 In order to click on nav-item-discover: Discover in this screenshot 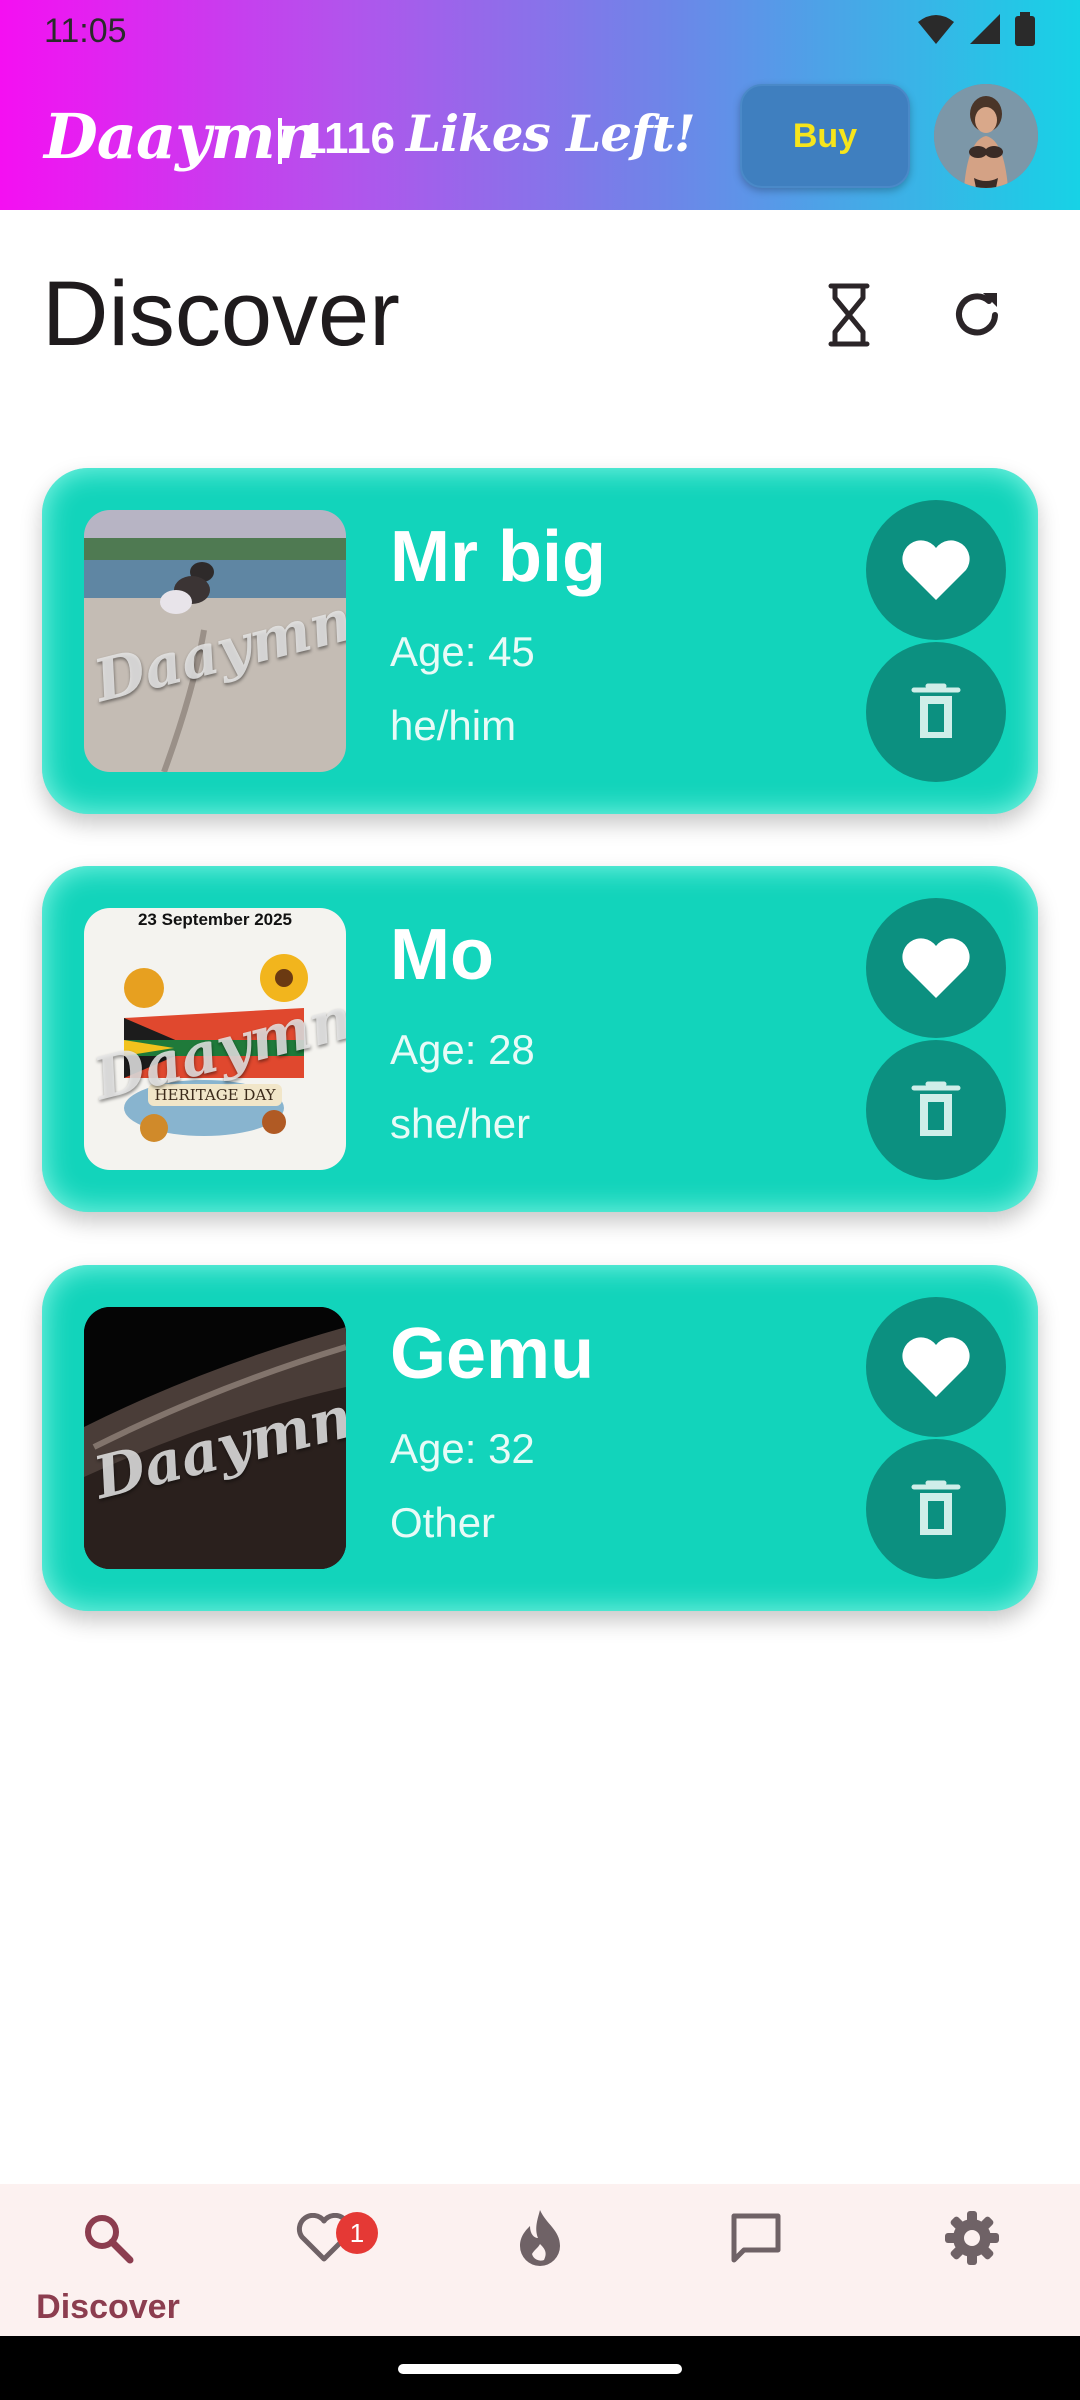, I will do `click(108, 2260)`.